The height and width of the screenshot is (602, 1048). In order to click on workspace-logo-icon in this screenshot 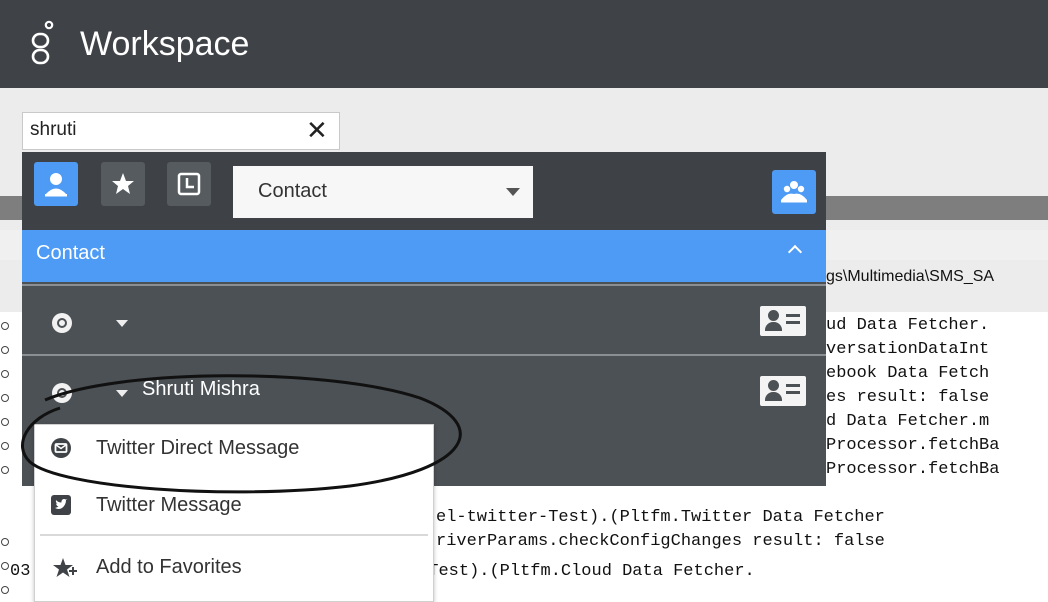, I will do `click(42, 42)`.